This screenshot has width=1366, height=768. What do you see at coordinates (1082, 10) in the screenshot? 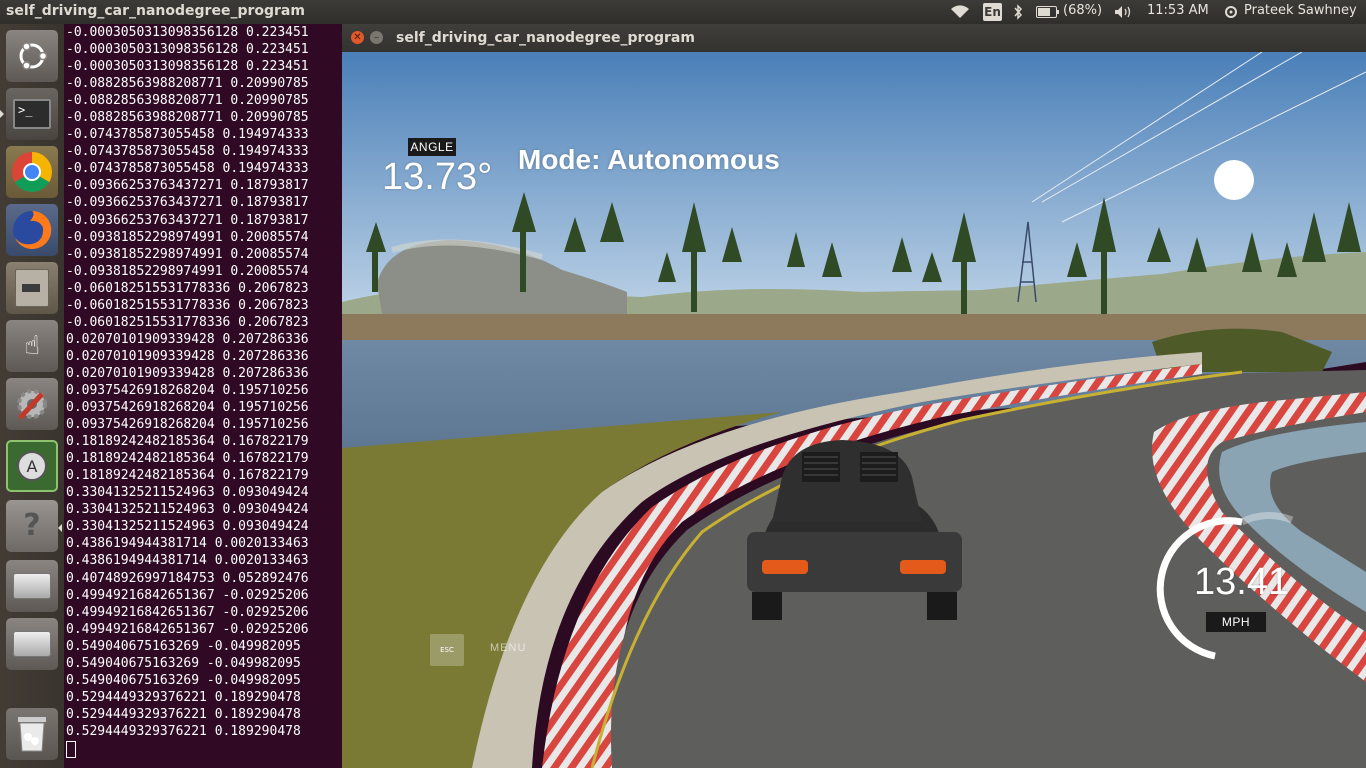
I see `battery-percent: (68%)` at bounding box center [1082, 10].